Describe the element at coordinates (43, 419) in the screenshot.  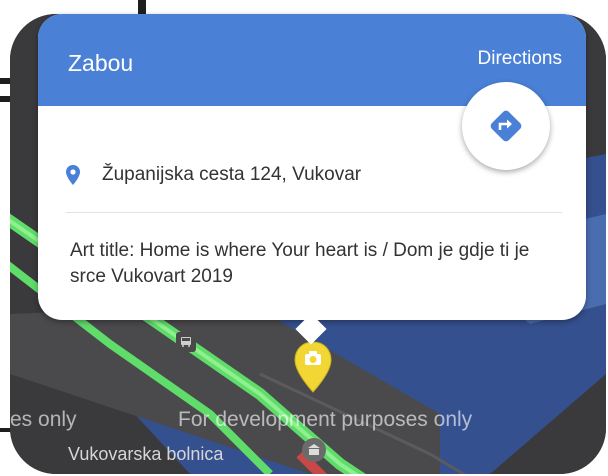
I see `map-watermark-left: es only` at that location.